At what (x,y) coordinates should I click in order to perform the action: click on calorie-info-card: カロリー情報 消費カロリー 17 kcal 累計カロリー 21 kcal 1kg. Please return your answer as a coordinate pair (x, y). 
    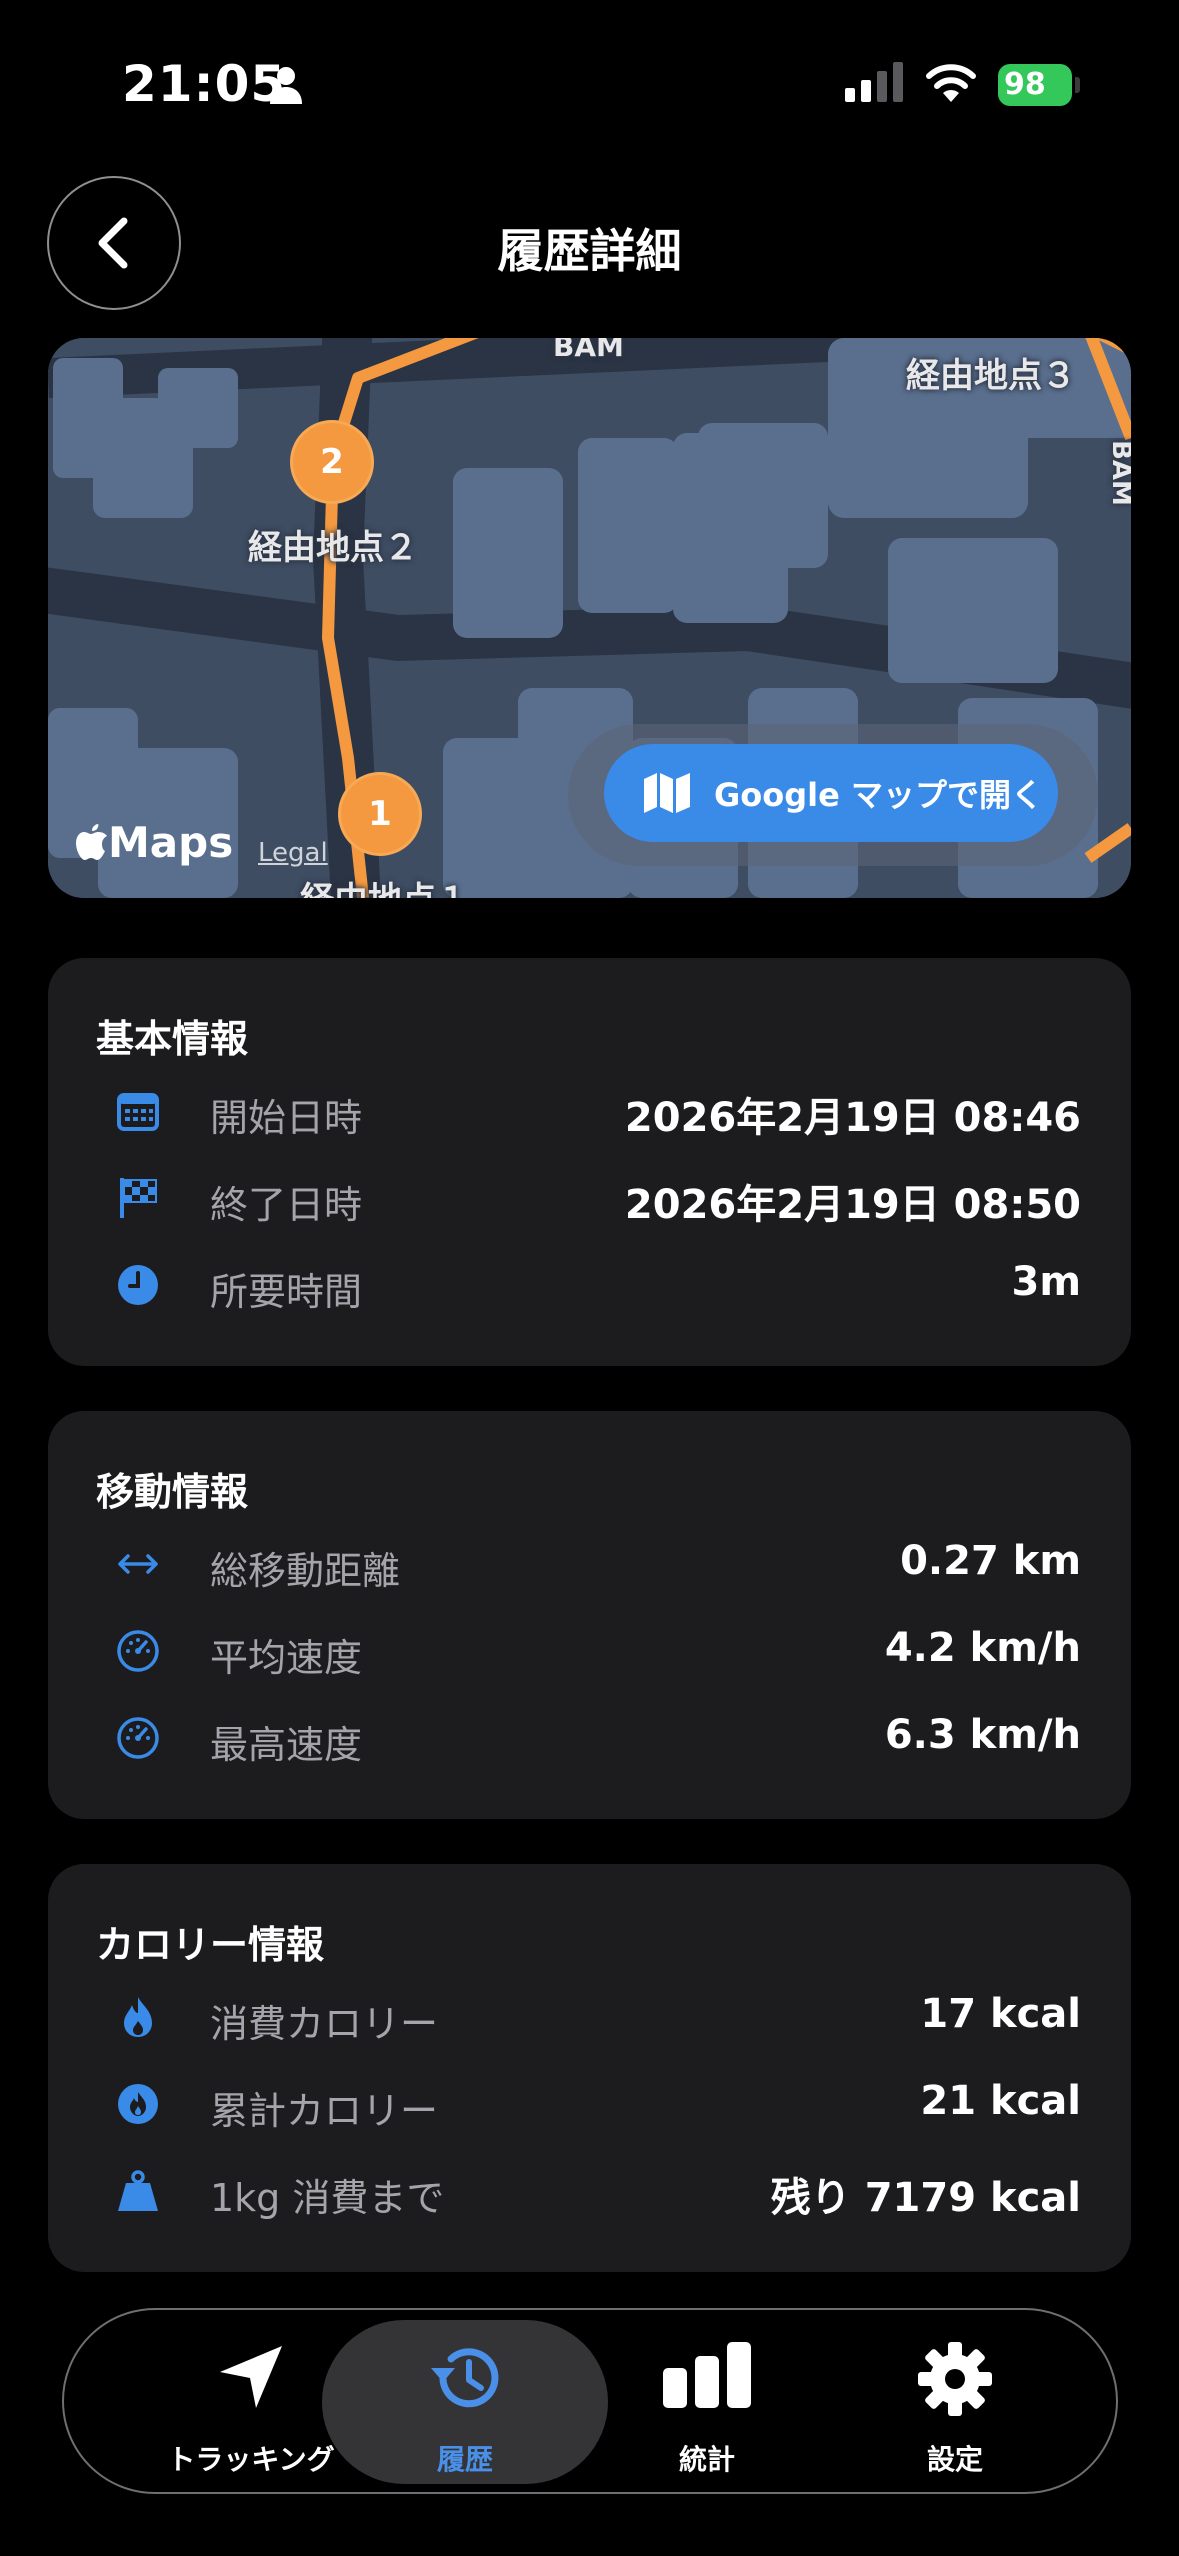
    Looking at the image, I should click on (589, 2068).